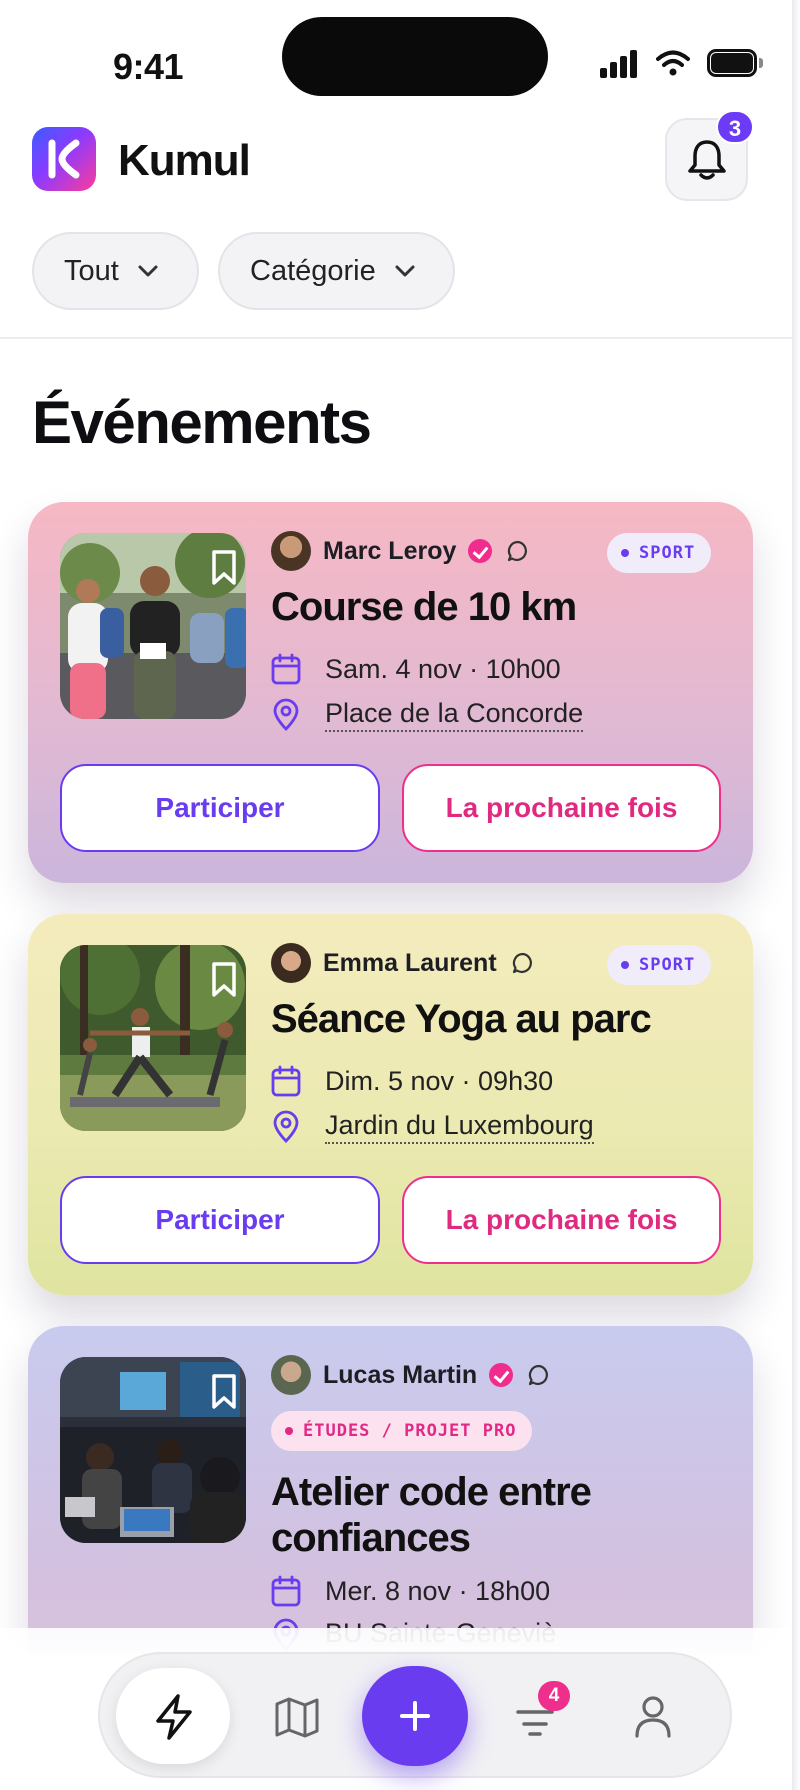 Image resolution: width=800 pixels, height=1790 pixels. I want to click on wifi-icon, so click(673, 63).